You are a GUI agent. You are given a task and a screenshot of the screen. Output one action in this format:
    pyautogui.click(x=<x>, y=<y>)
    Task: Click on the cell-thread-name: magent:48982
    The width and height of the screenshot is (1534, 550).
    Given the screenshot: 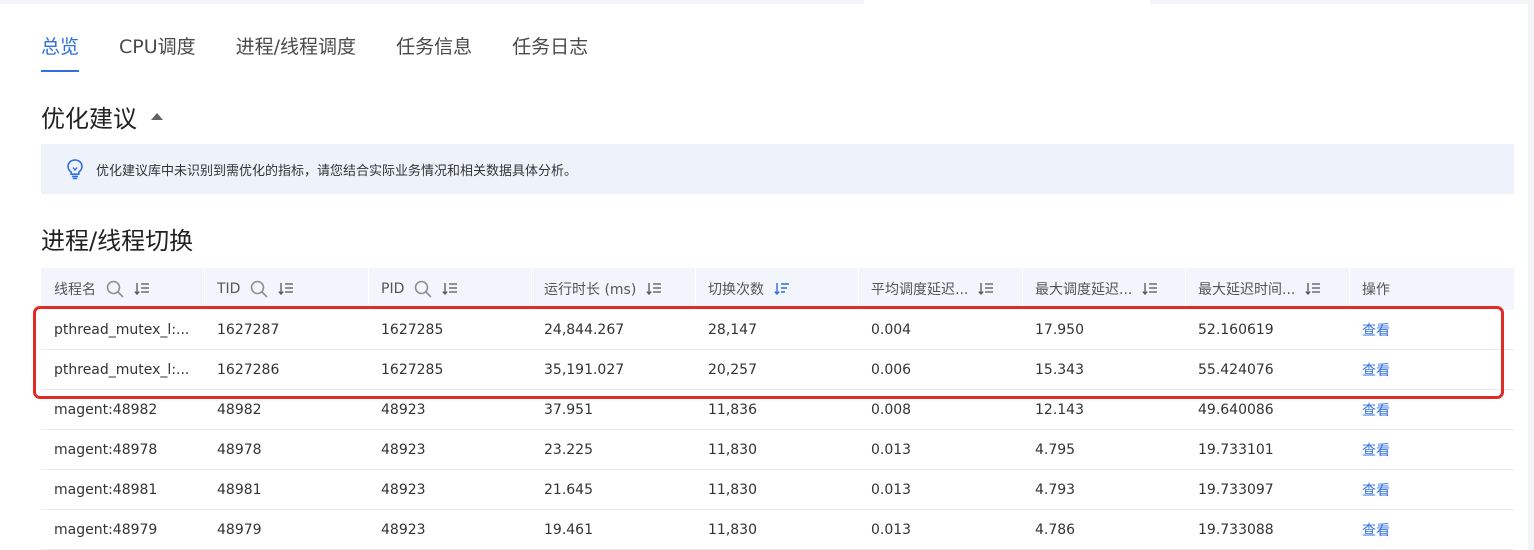 What is the action you would take?
    pyautogui.click(x=106, y=410)
    